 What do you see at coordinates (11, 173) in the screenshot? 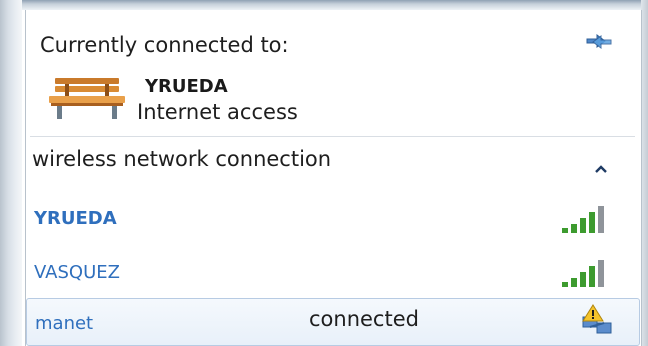
I see `window-left-border` at bounding box center [11, 173].